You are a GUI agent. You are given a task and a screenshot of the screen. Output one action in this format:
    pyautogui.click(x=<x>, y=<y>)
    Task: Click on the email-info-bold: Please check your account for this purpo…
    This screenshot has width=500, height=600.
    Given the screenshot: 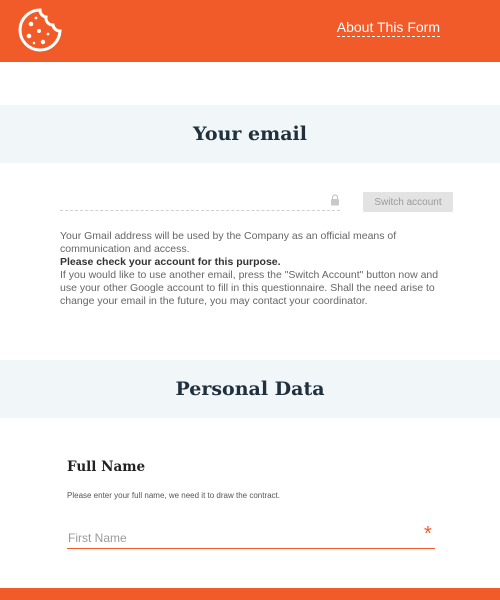 What is the action you would take?
    pyautogui.click(x=170, y=262)
    